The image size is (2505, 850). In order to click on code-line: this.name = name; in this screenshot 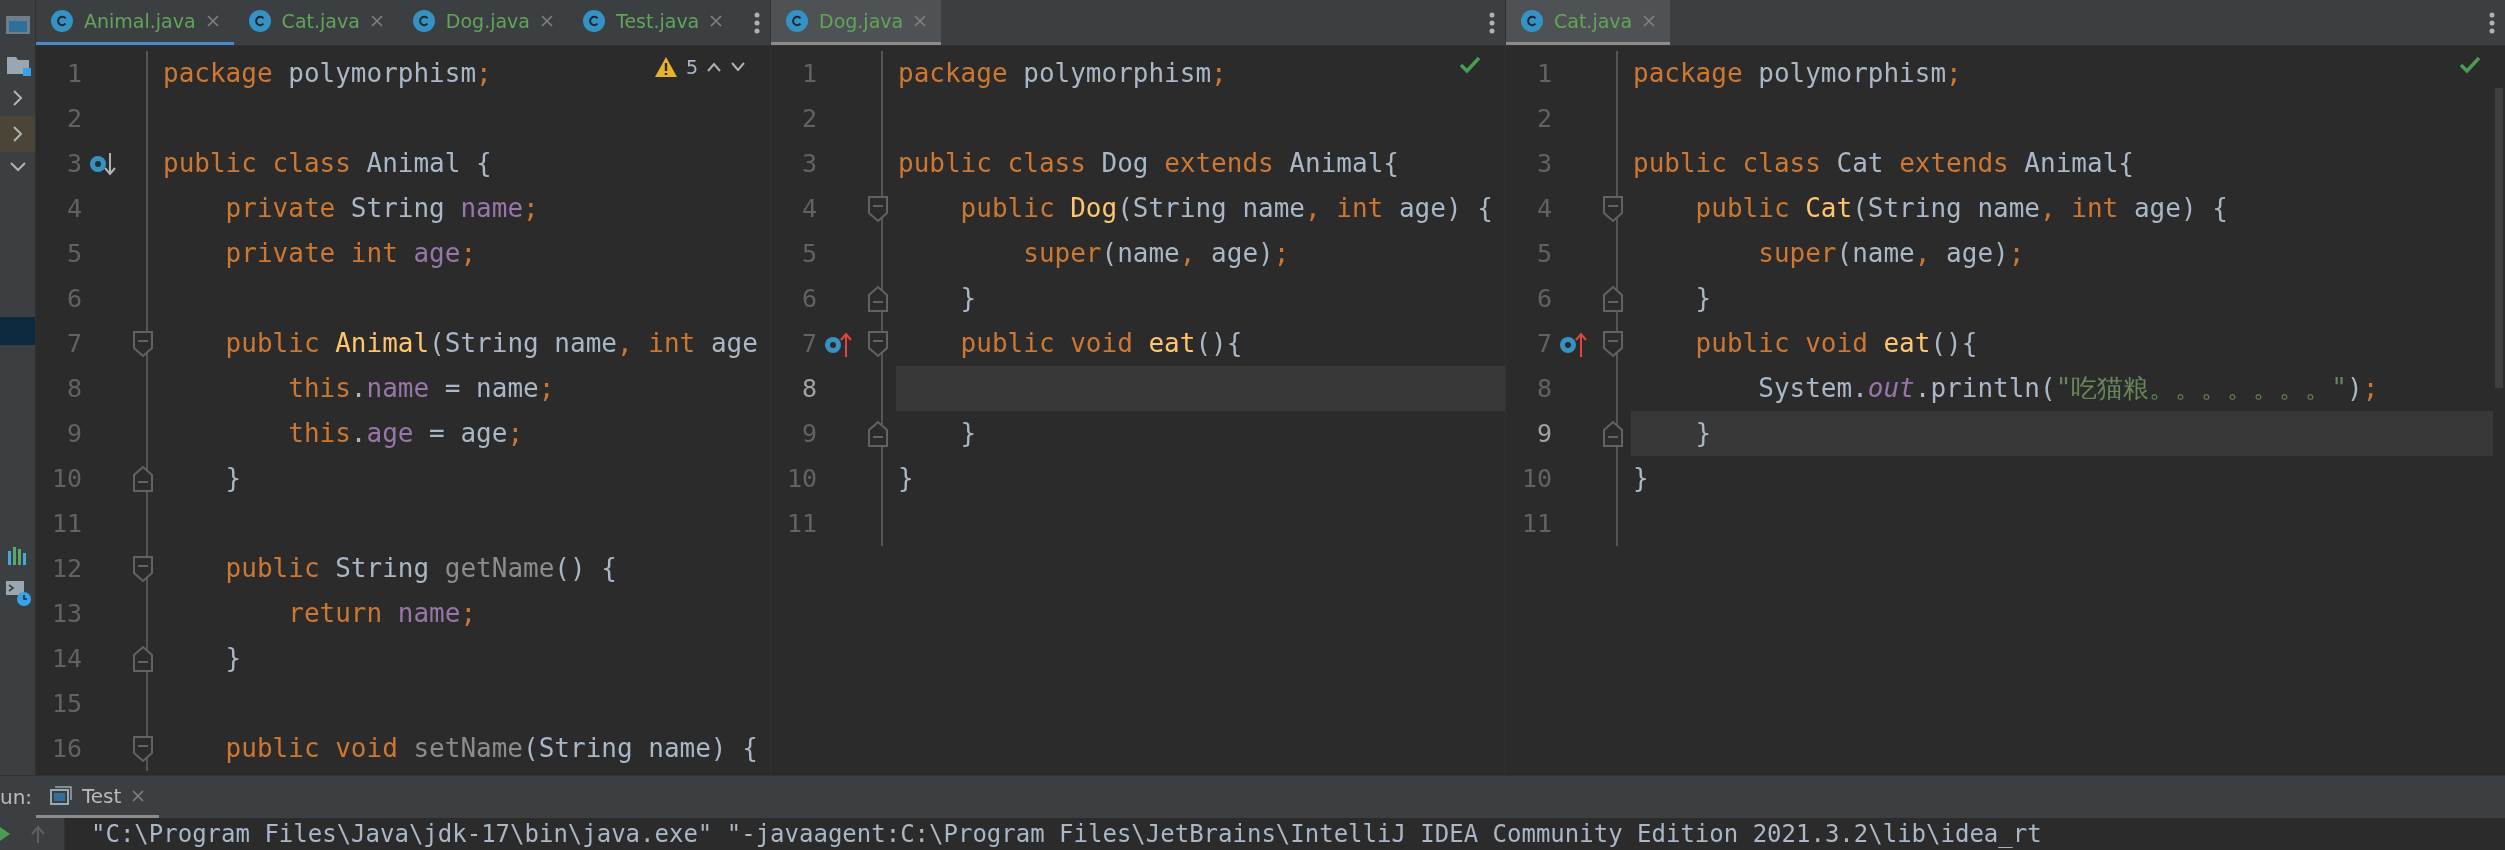, I will do `click(421, 388)`.